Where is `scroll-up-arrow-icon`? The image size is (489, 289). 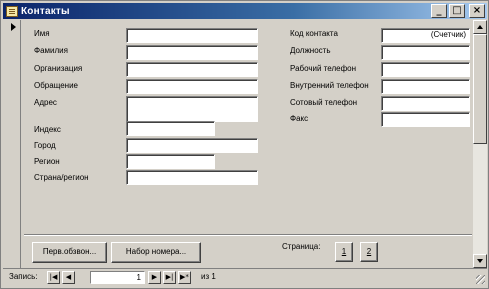
scroll-up-arrow-icon is located at coordinates (480, 27).